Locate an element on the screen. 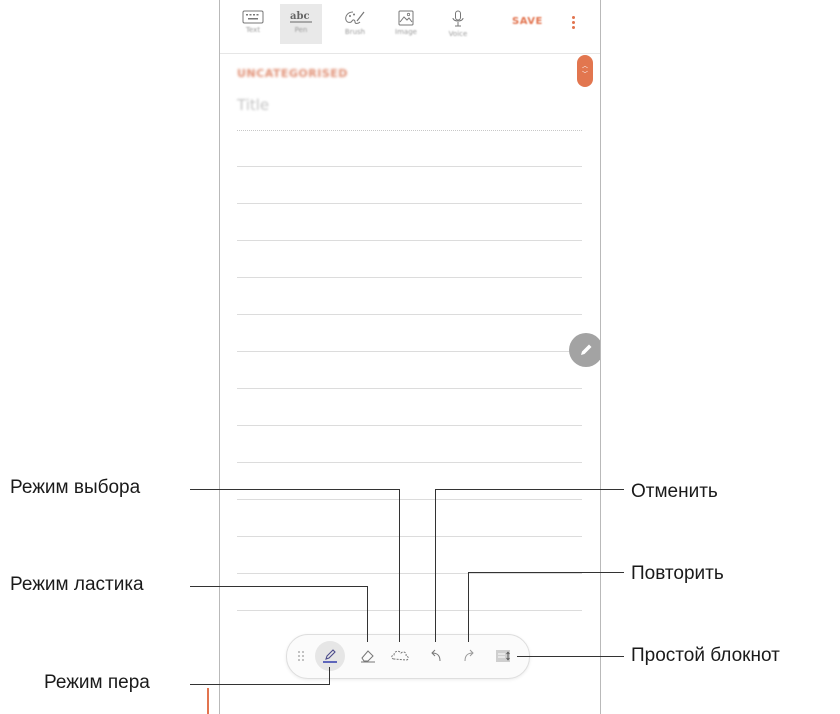  title-field: Title is located at coordinates (253, 105).